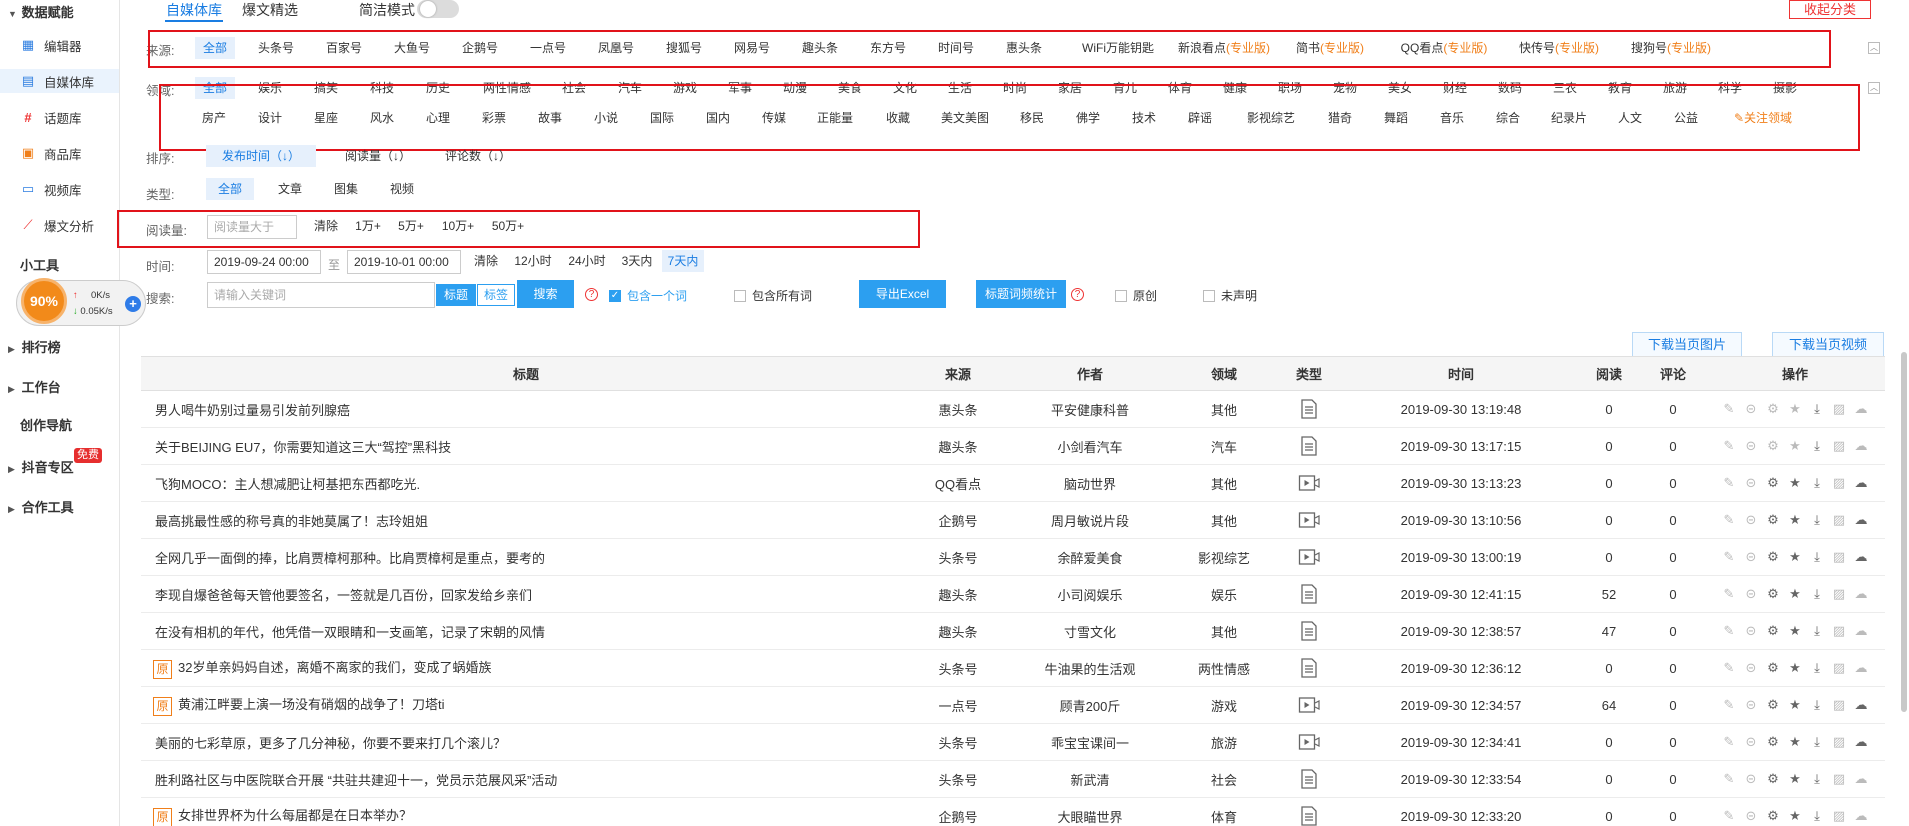 Image resolution: width=1909 pixels, height=826 pixels. What do you see at coordinates (1090, 742) in the screenshot?
I see `cell-author: 乖宝宝课间一` at bounding box center [1090, 742].